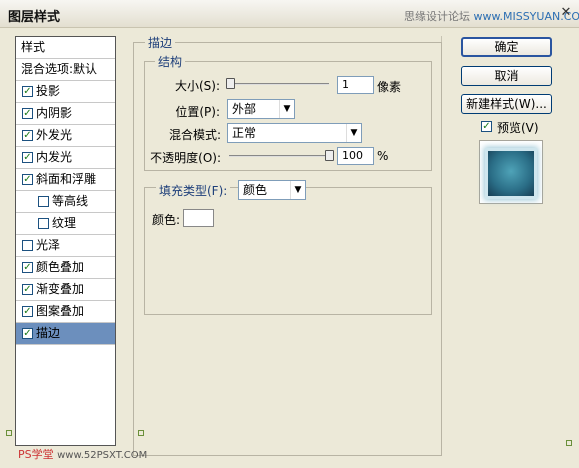  What do you see at coordinates (491, 16) in the screenshot?
I see `watermark-top: 思缘设计论坛 www.MISSYUAN.COM` at bounding box center [491, 16].